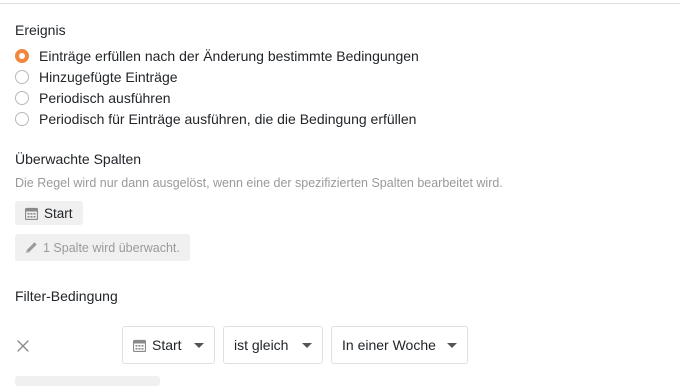  What do you see at coordinates (23, 346) in the screenshot?
I see `close-icon` at bounding box center [23, 346].